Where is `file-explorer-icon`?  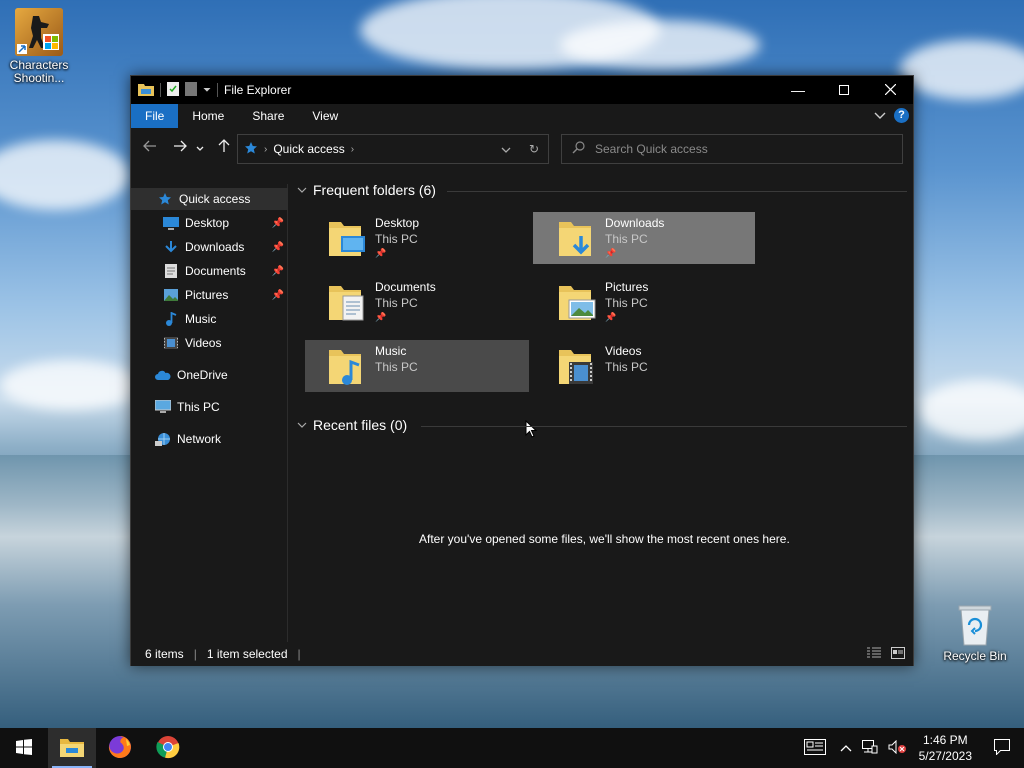
file-explorer-icon is located at coordinates (72, 748).